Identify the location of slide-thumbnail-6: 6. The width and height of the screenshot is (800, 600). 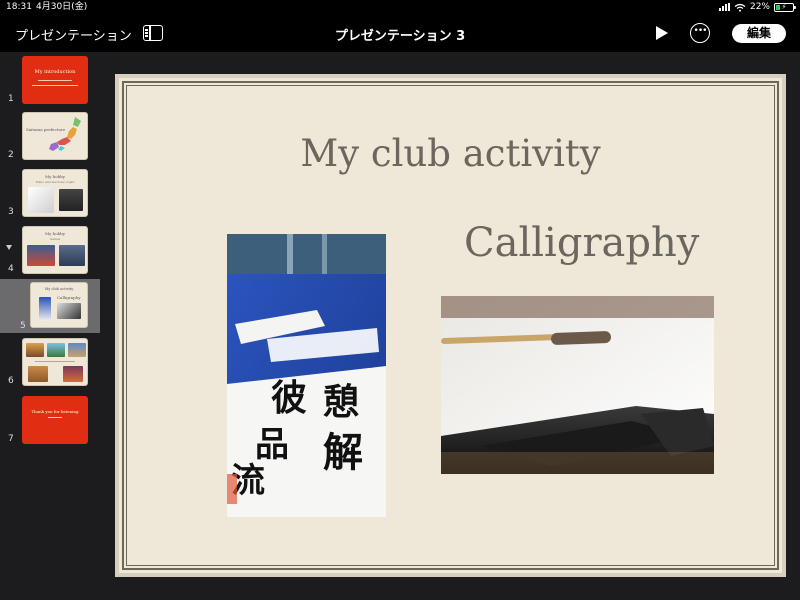
(50, 361).